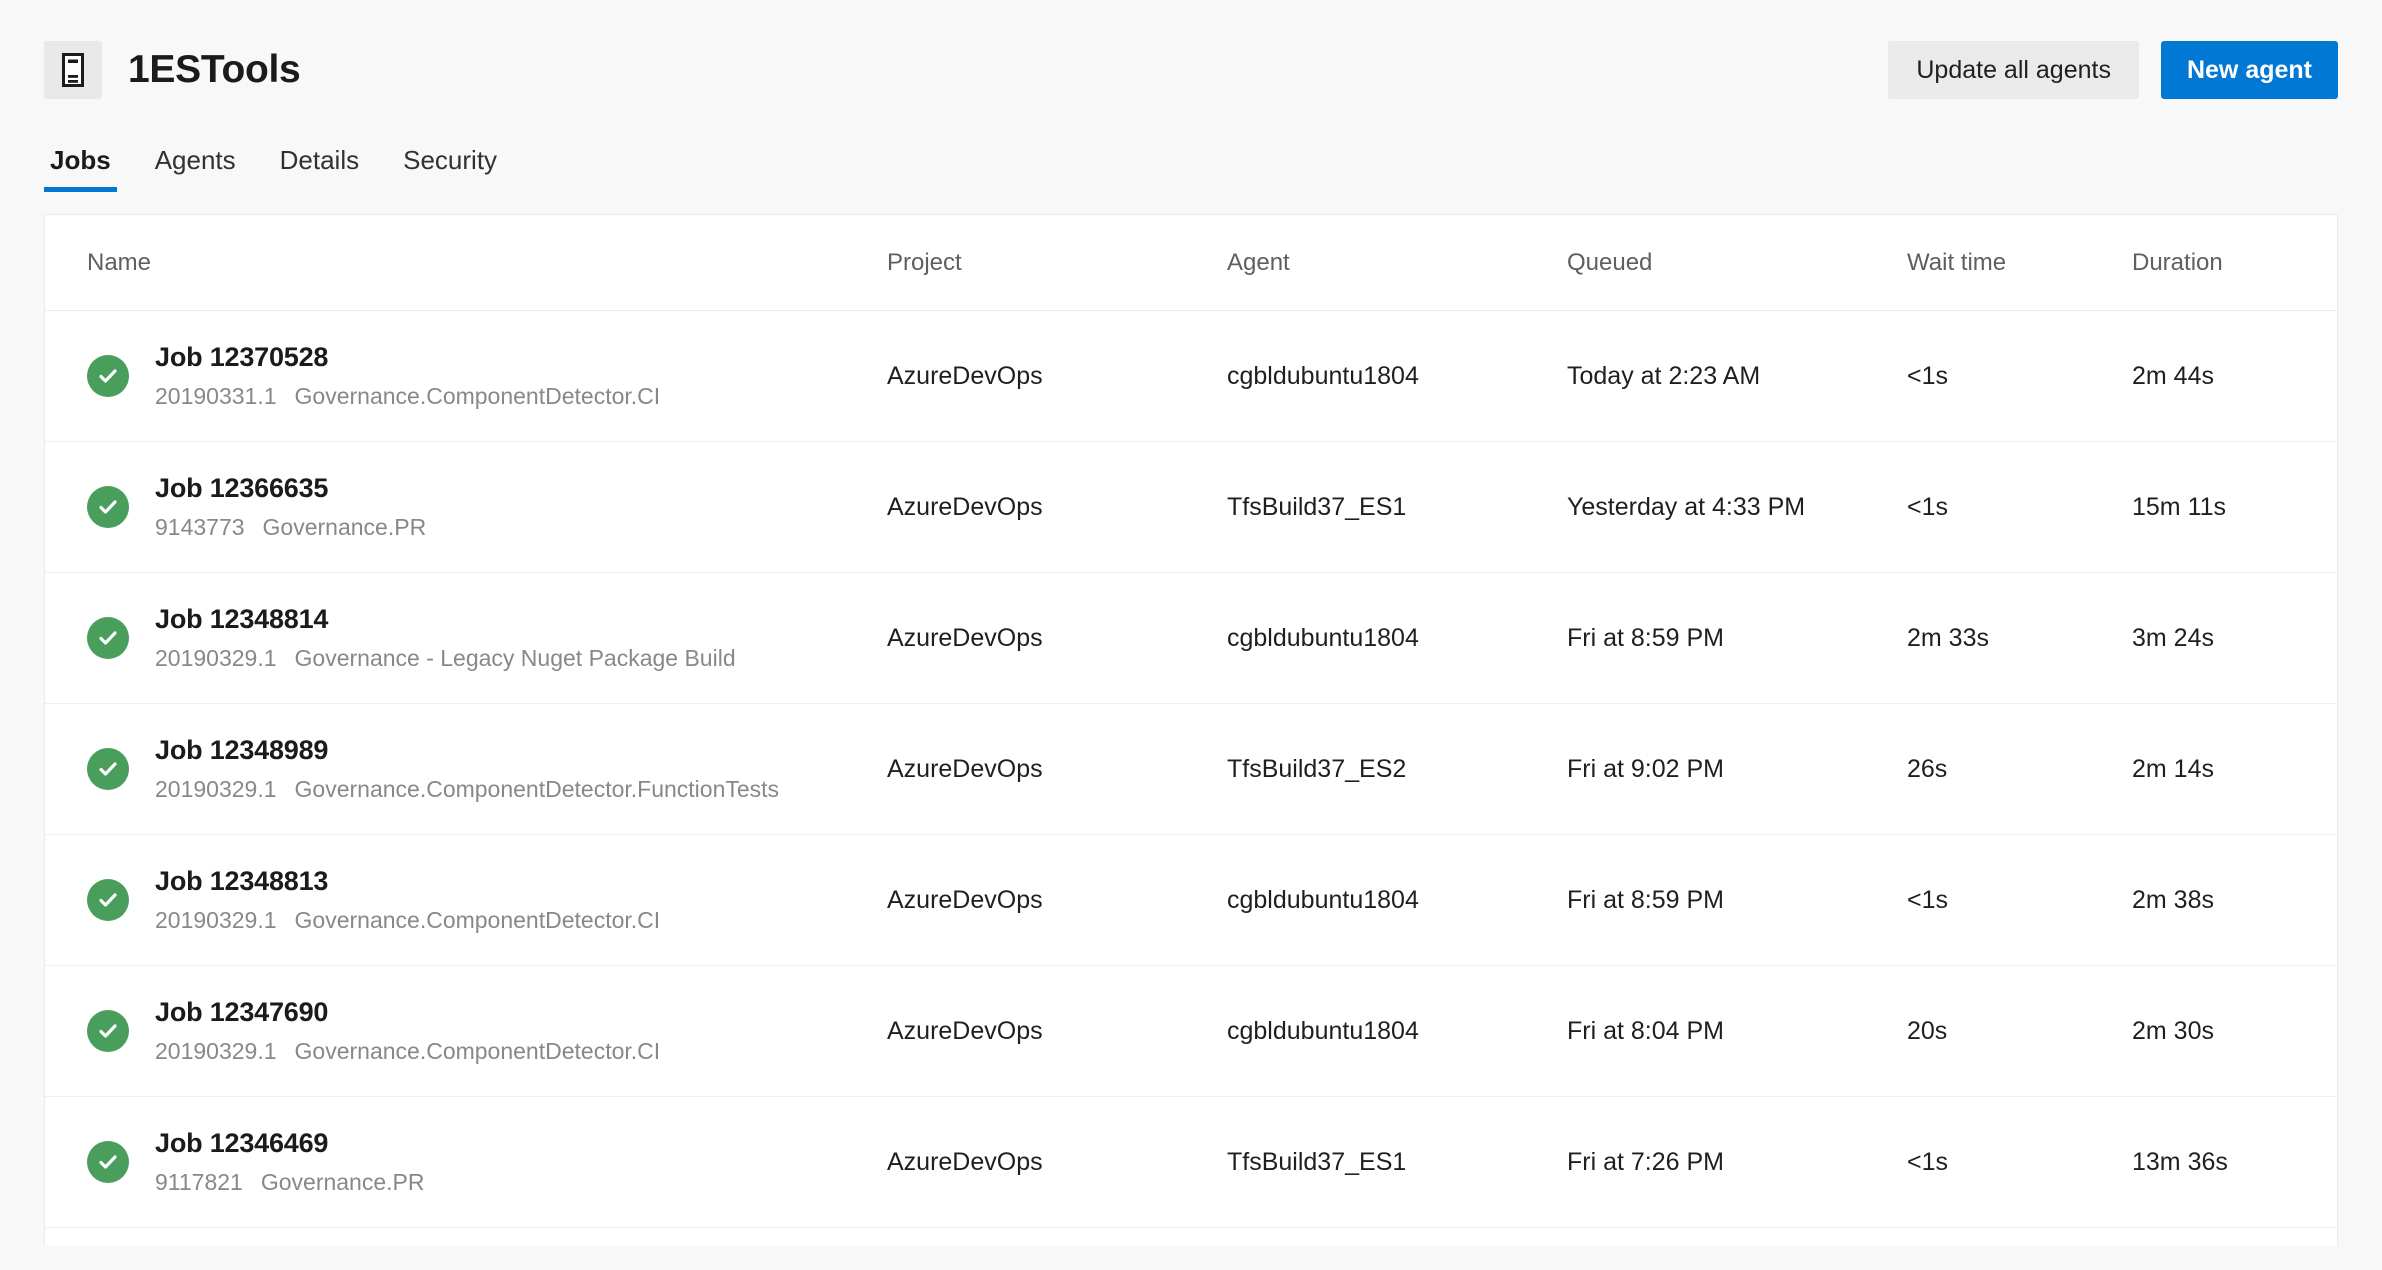 This screenshot has width=2382, height=1270. Describe the element at coordinates (407, 357) in the screenshot. I see `job-title: Job 12370528` at that location.